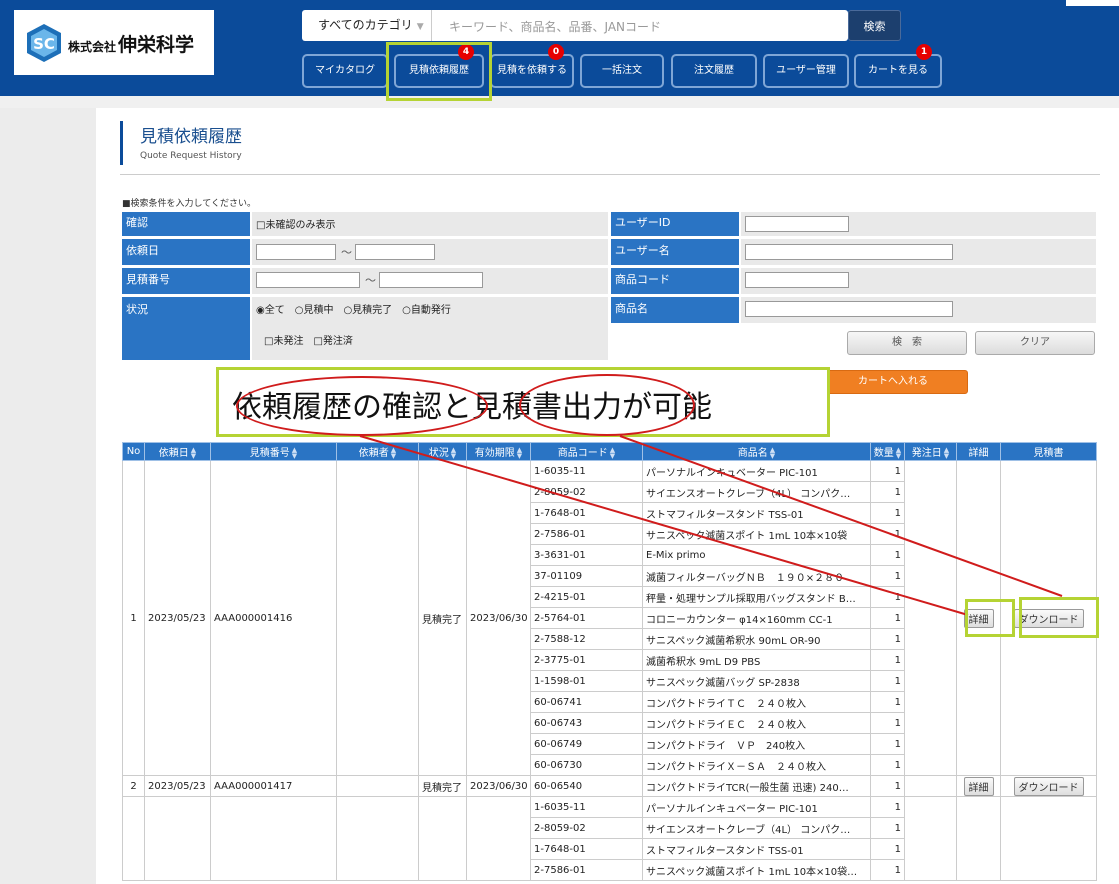 The image size is (1119, 884). I want to click on column-header-label: 数量, so click(883, 453).